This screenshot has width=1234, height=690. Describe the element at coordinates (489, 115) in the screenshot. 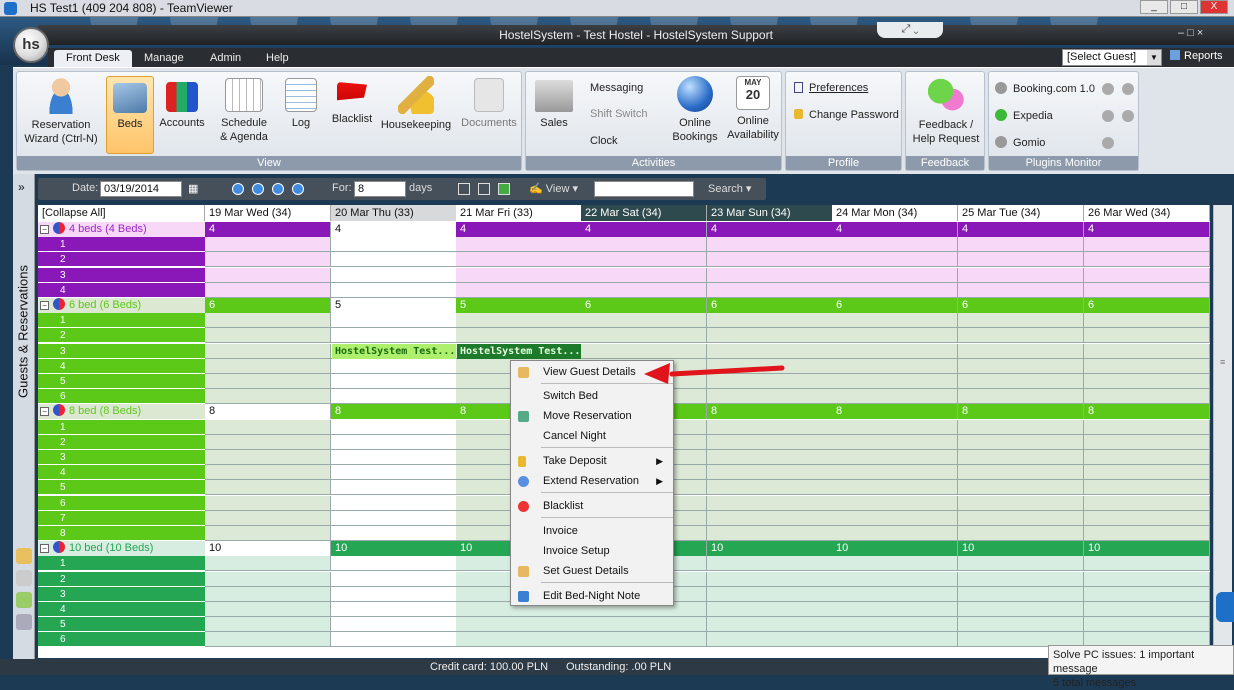

I see `documents-button: Documents` at that location.